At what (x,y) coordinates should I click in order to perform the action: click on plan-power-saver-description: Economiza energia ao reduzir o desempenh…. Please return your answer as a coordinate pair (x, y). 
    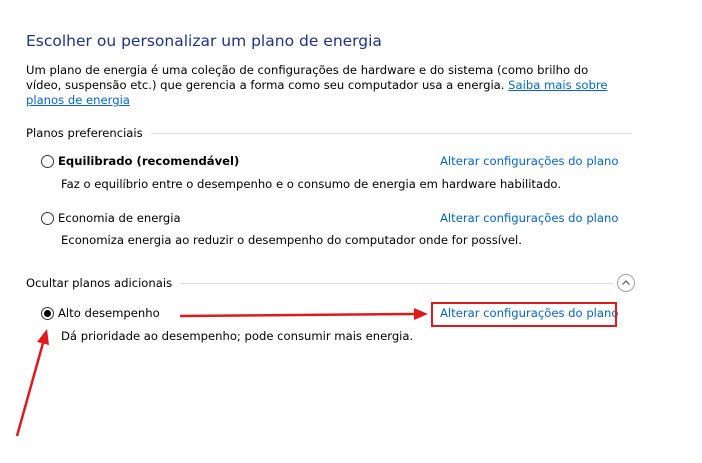
    Looking at the image, I should click on (291, 240).